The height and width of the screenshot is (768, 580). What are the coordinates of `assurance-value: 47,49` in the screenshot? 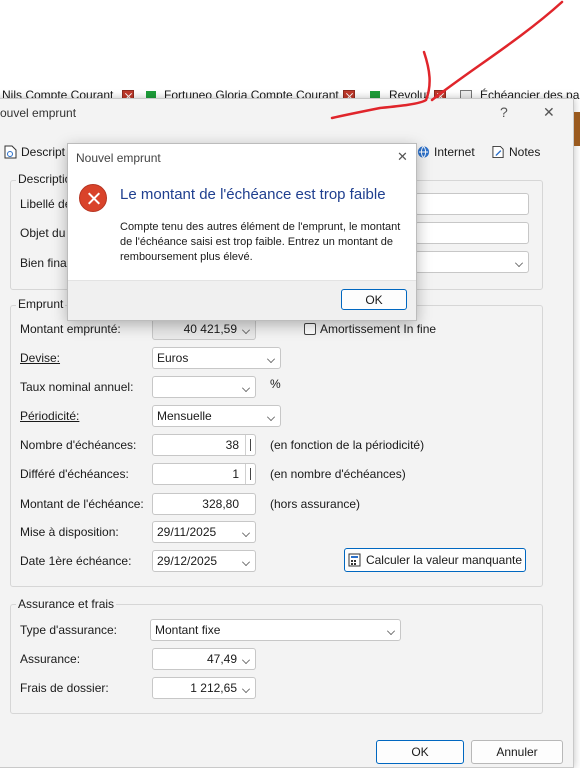 It's located at (221, 659).